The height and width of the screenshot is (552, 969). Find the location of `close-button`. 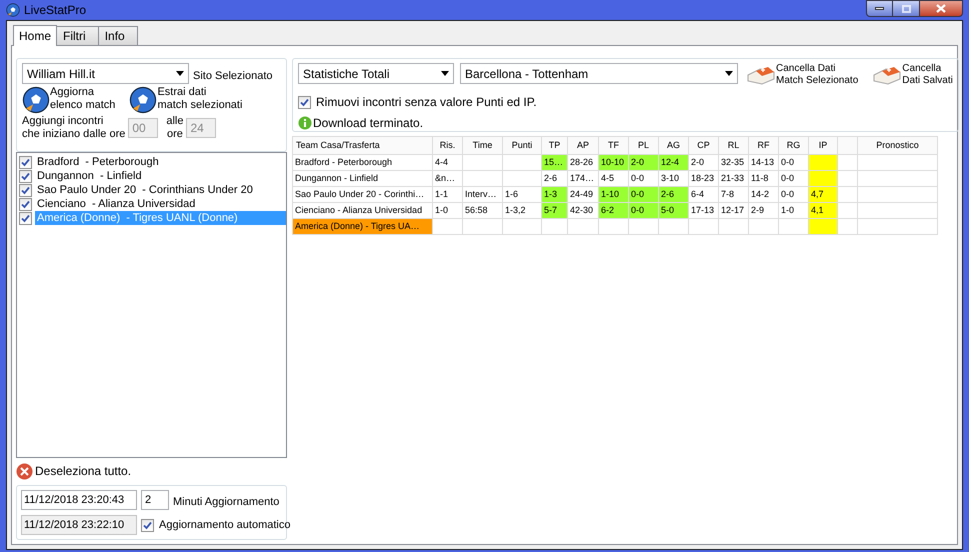

close-button is located at coordinates (941, 8).